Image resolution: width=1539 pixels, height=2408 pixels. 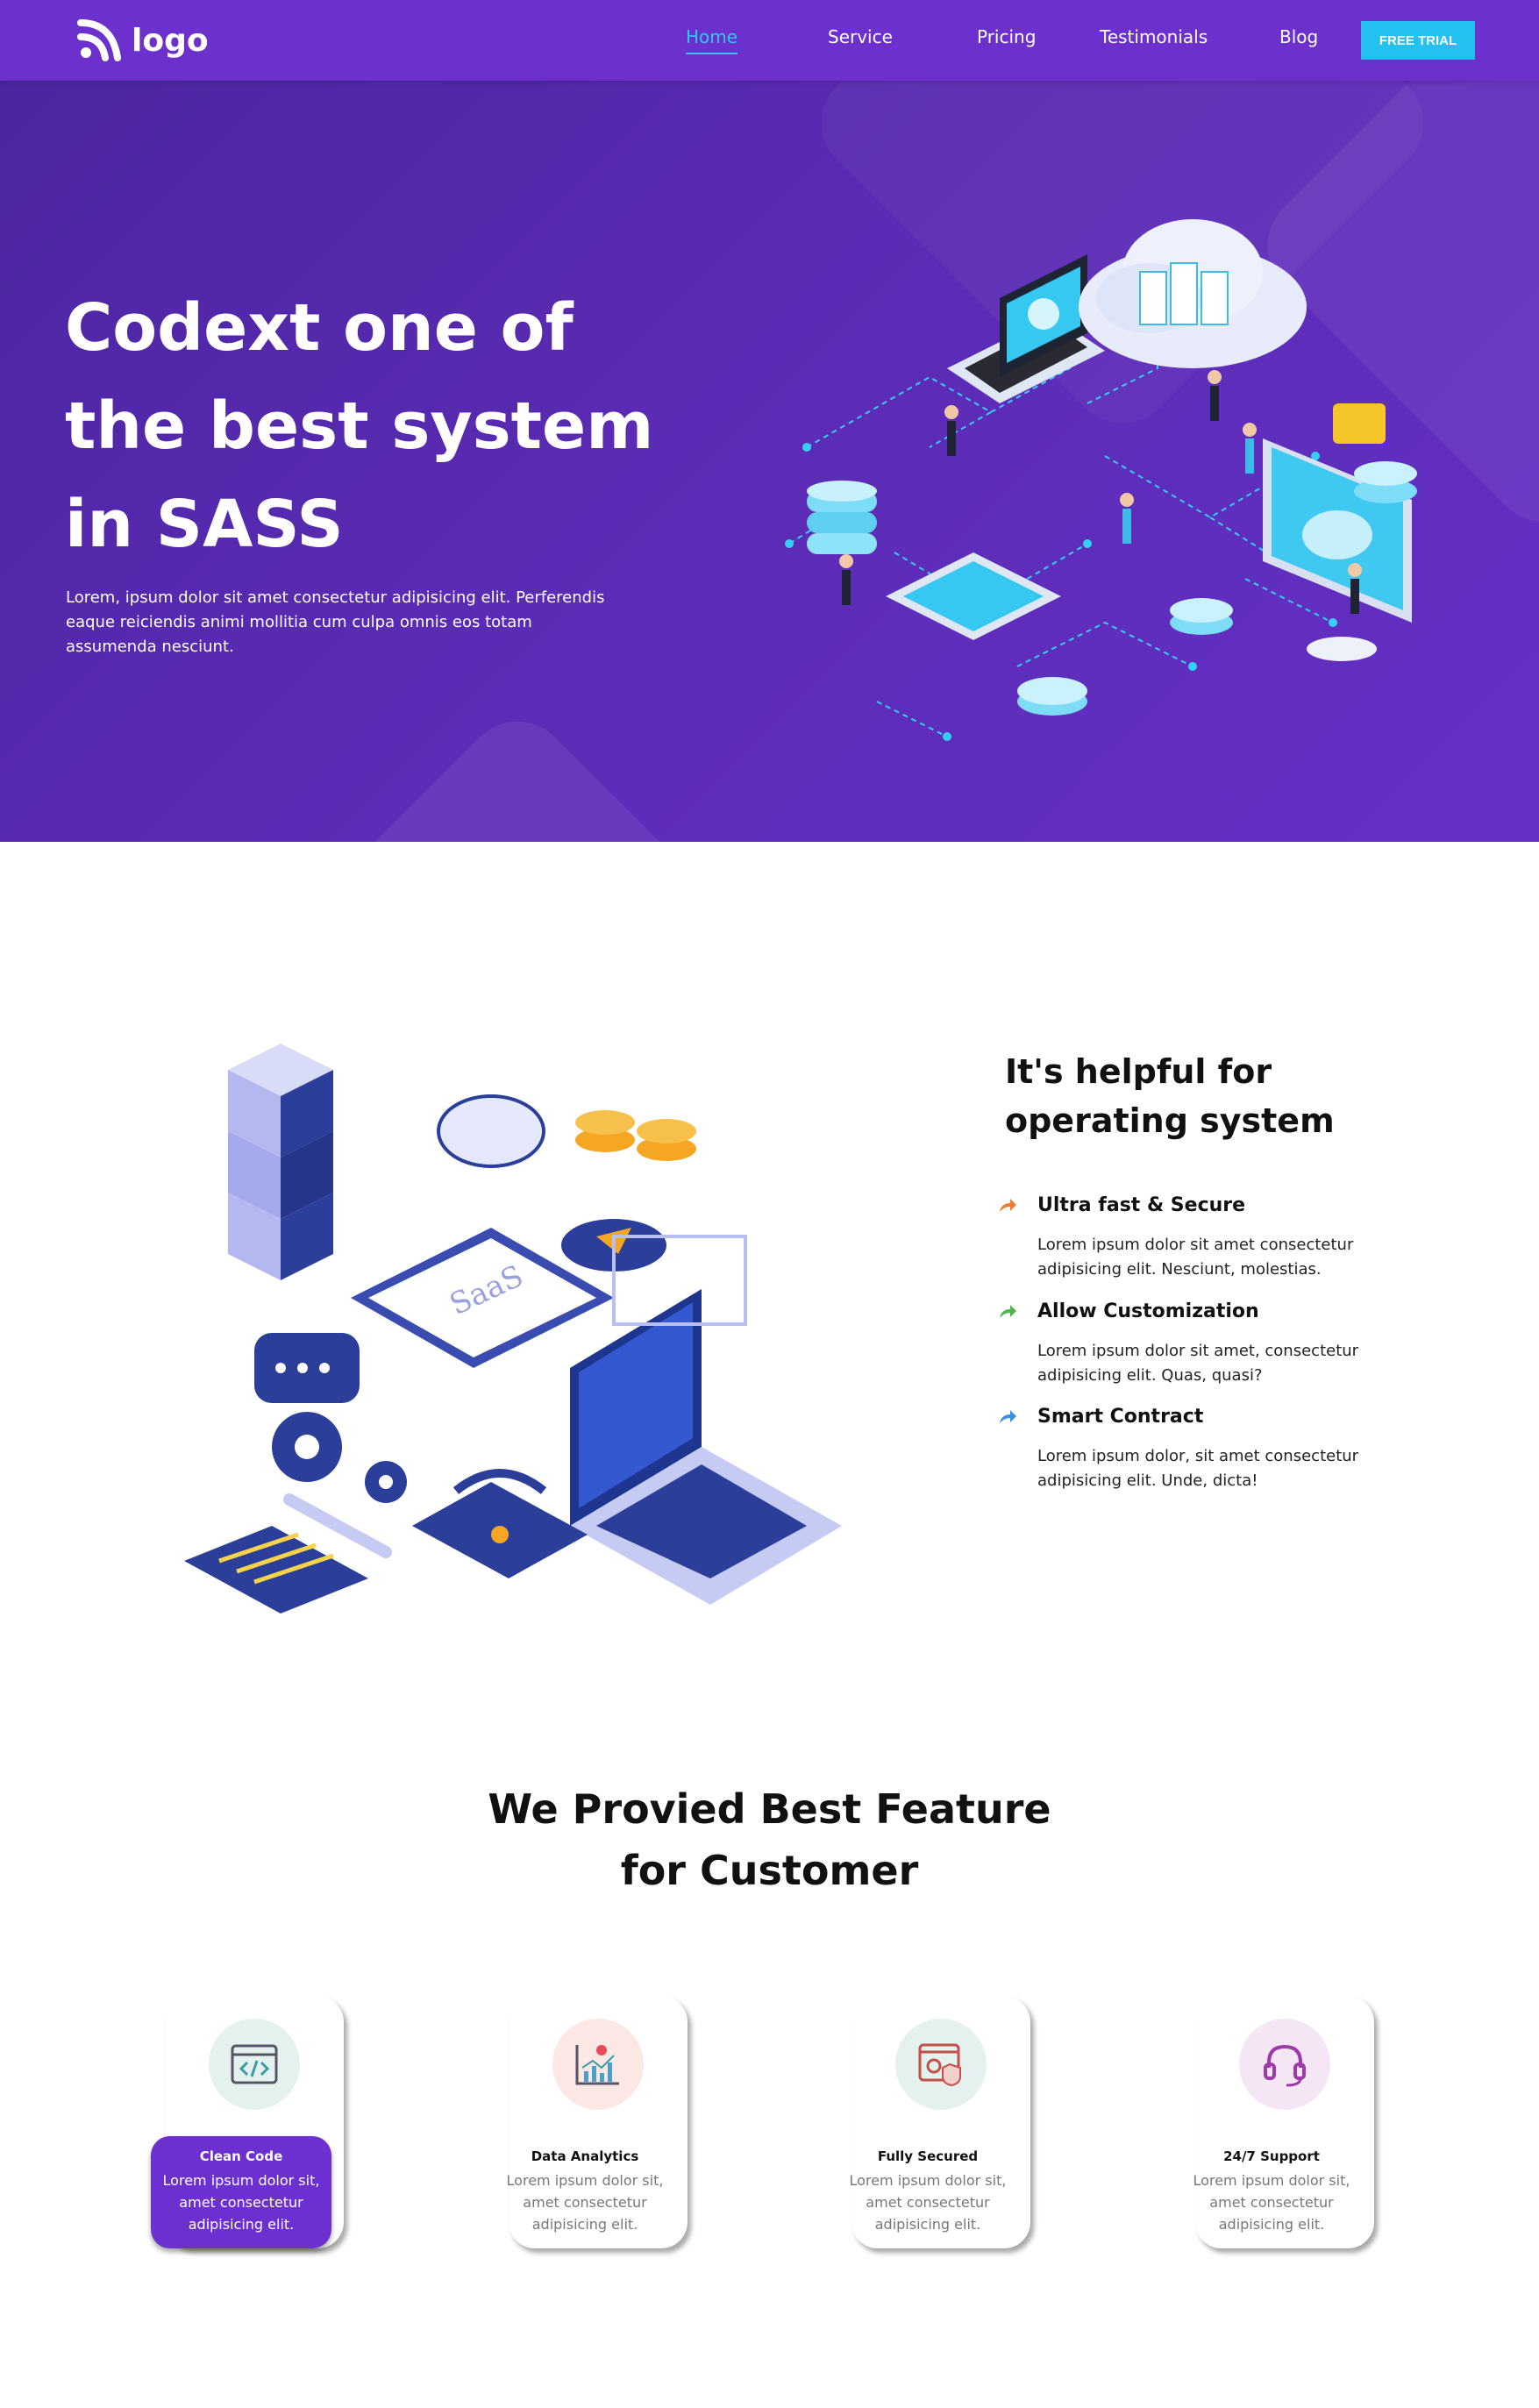 I want to click on nav-item-service: Service, so click(x=860, y=36).